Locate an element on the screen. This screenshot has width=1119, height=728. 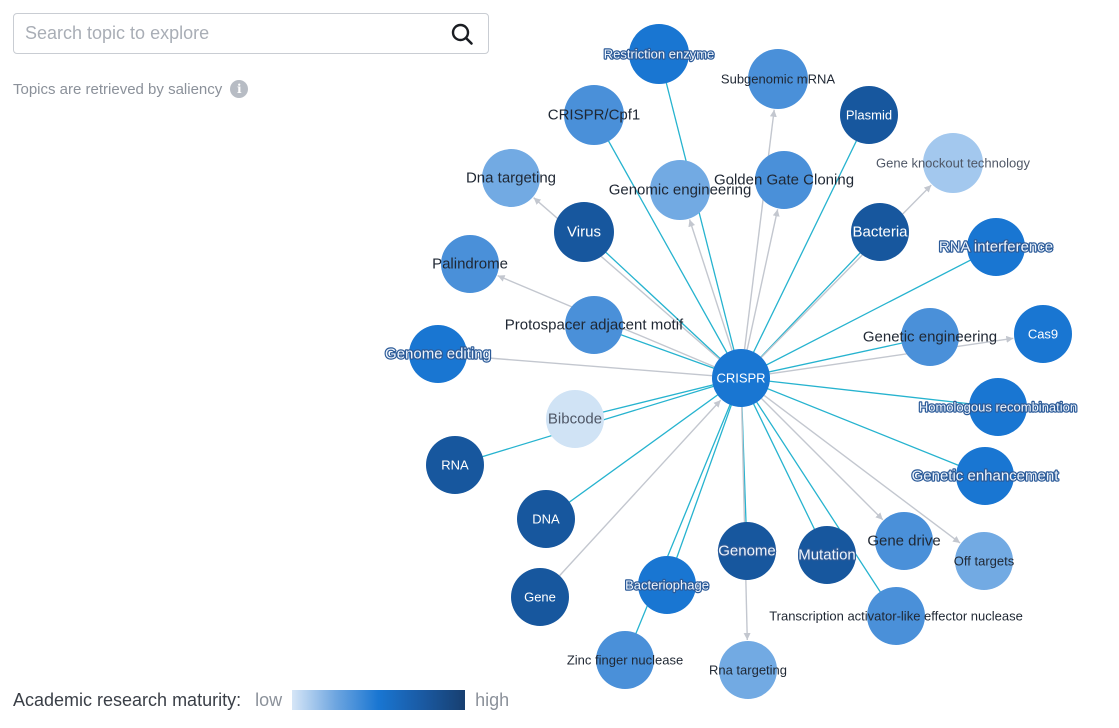
edge-crispr-to-subgenomic-mrna is located at coordinates (760, 229).